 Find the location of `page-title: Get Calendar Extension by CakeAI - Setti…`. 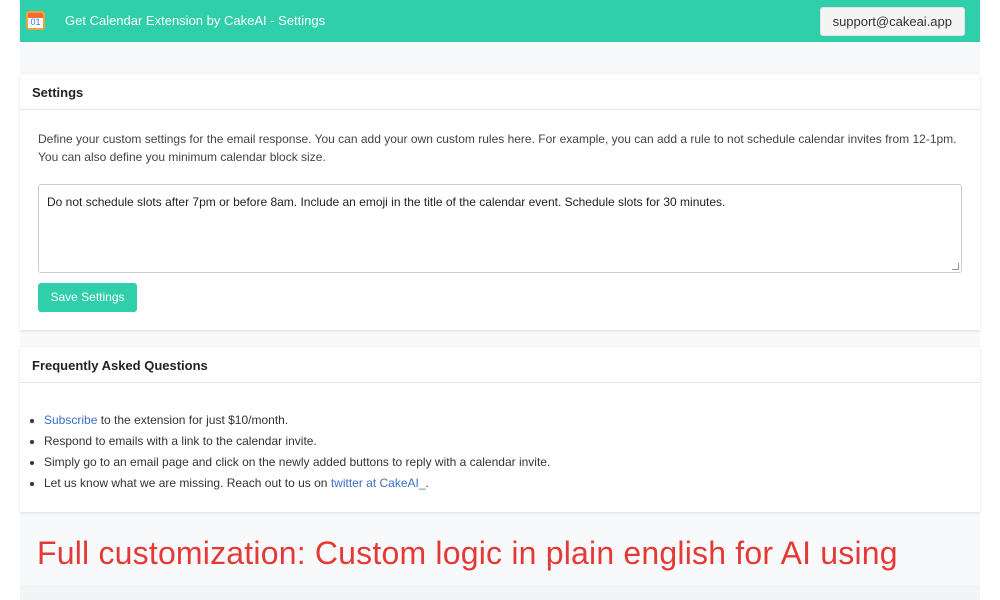

page-title: Get Calendar Extension by CakeAI - Setti… is located at coordinates (195, 20).